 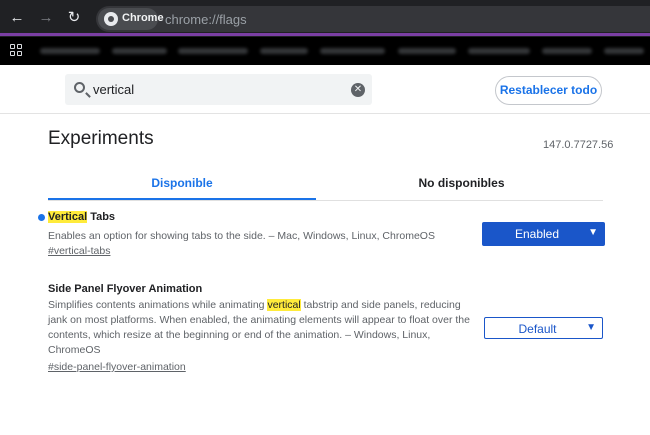 I want to click on search-box: ✕, so click(x=218, y=89).